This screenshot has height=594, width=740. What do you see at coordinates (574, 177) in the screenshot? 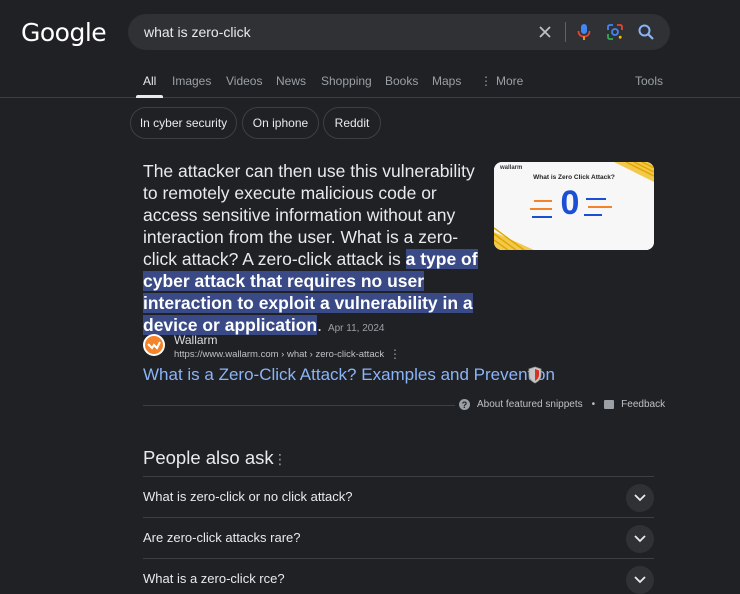
I see `thumbnail-title: What is Zero Click Attack?` at bounding box center [574, 177].